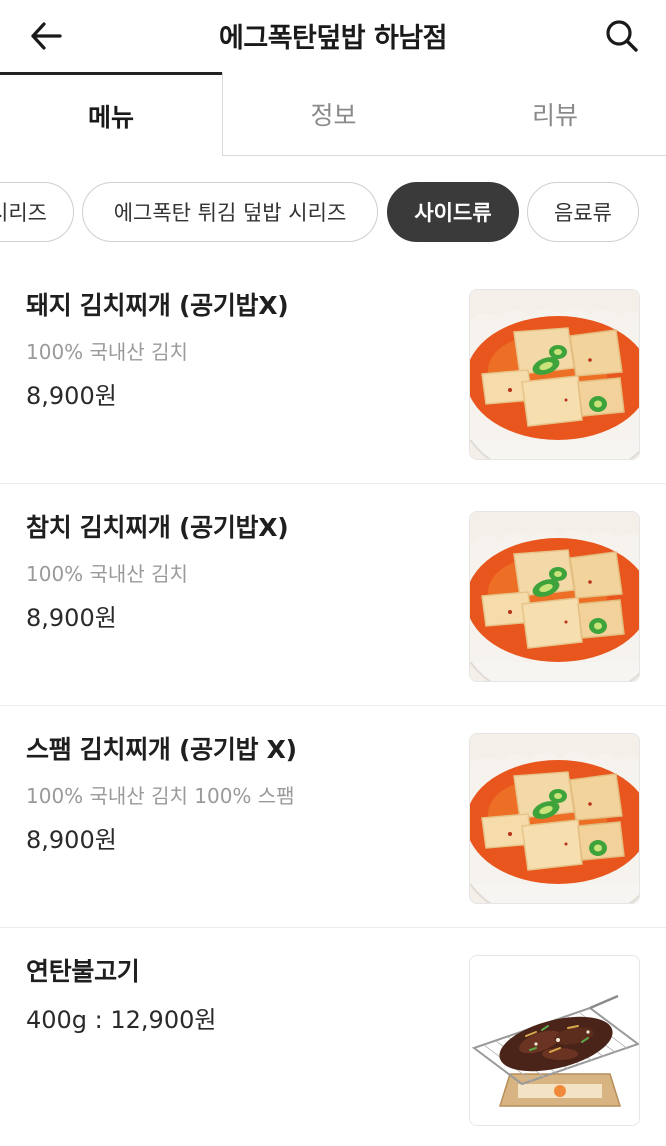 The image size is (666, 1146). Describe the element at coordinates (83, 971) in the screenshot. I see `menu-item-name: 연탄불고기` at that location.